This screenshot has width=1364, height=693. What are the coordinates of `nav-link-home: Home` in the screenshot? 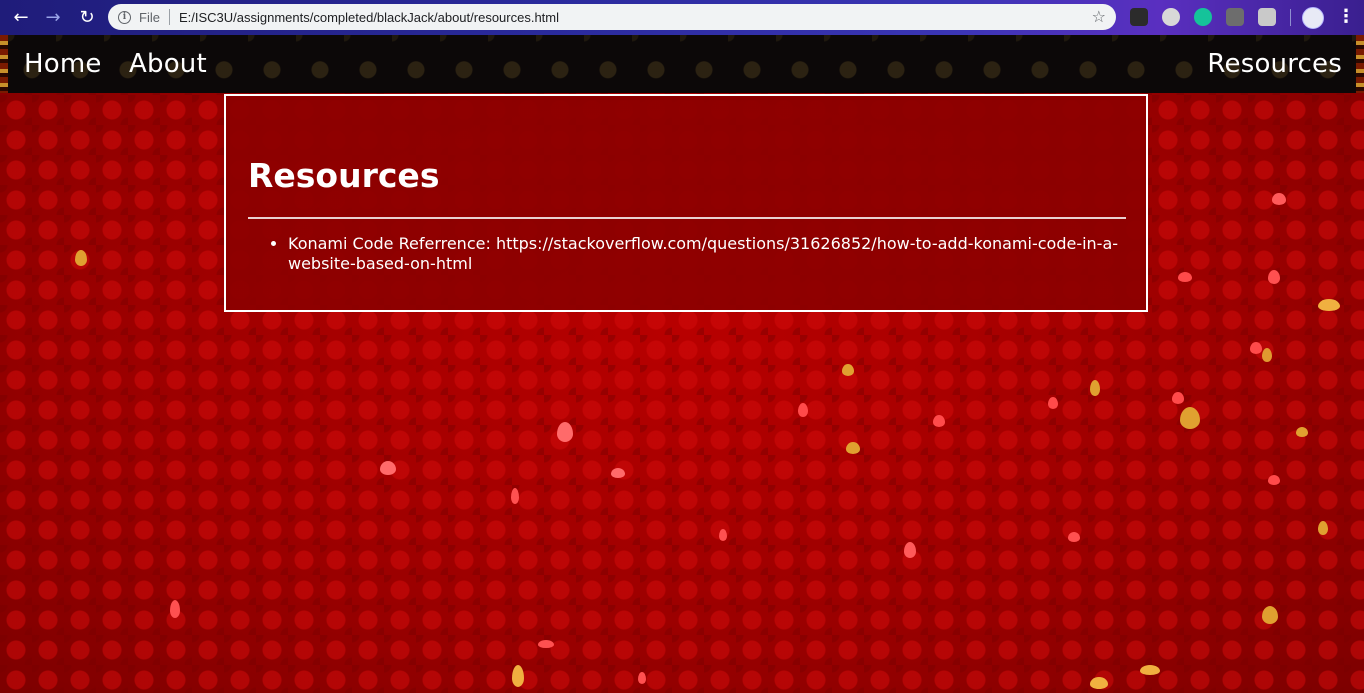 It's located at (63, 64).